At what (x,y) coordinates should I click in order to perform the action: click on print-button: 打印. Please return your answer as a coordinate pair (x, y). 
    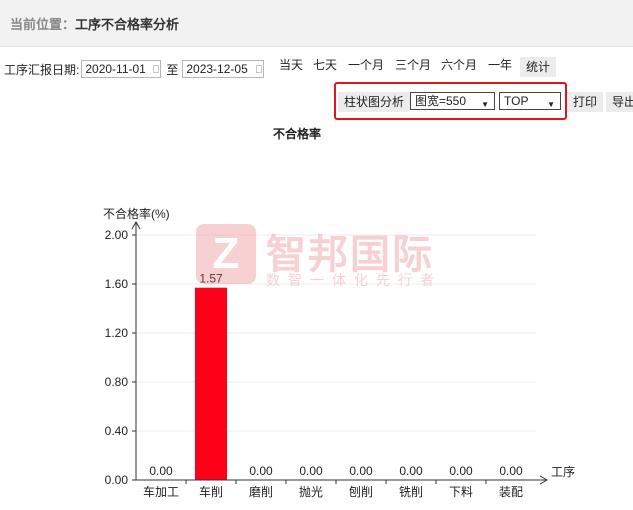
    Looking at the image, I should click on (585, 102).